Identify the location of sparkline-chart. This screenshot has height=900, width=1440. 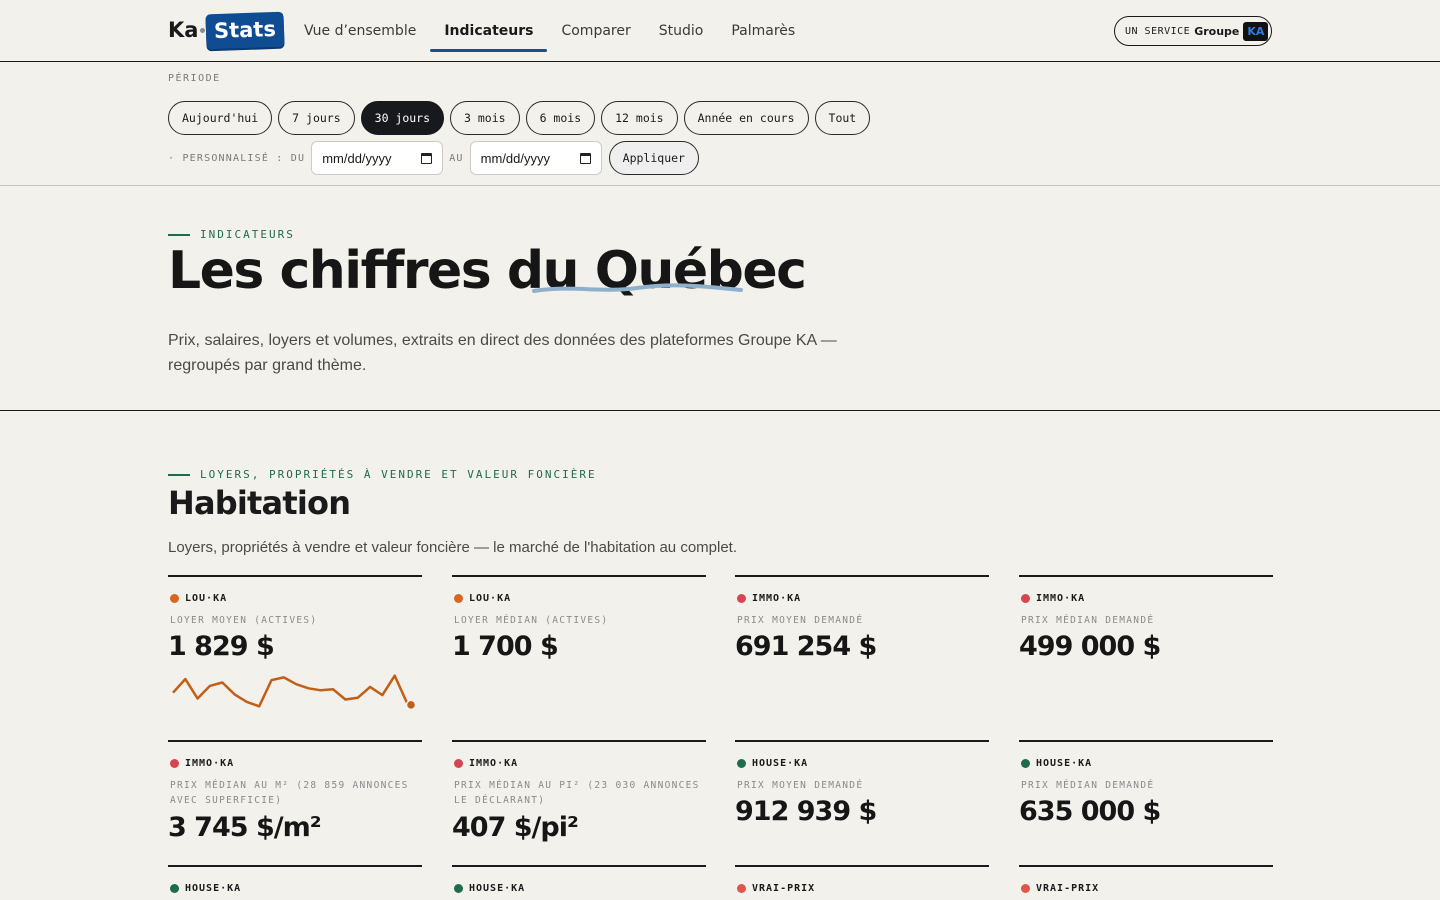
(294, 692).